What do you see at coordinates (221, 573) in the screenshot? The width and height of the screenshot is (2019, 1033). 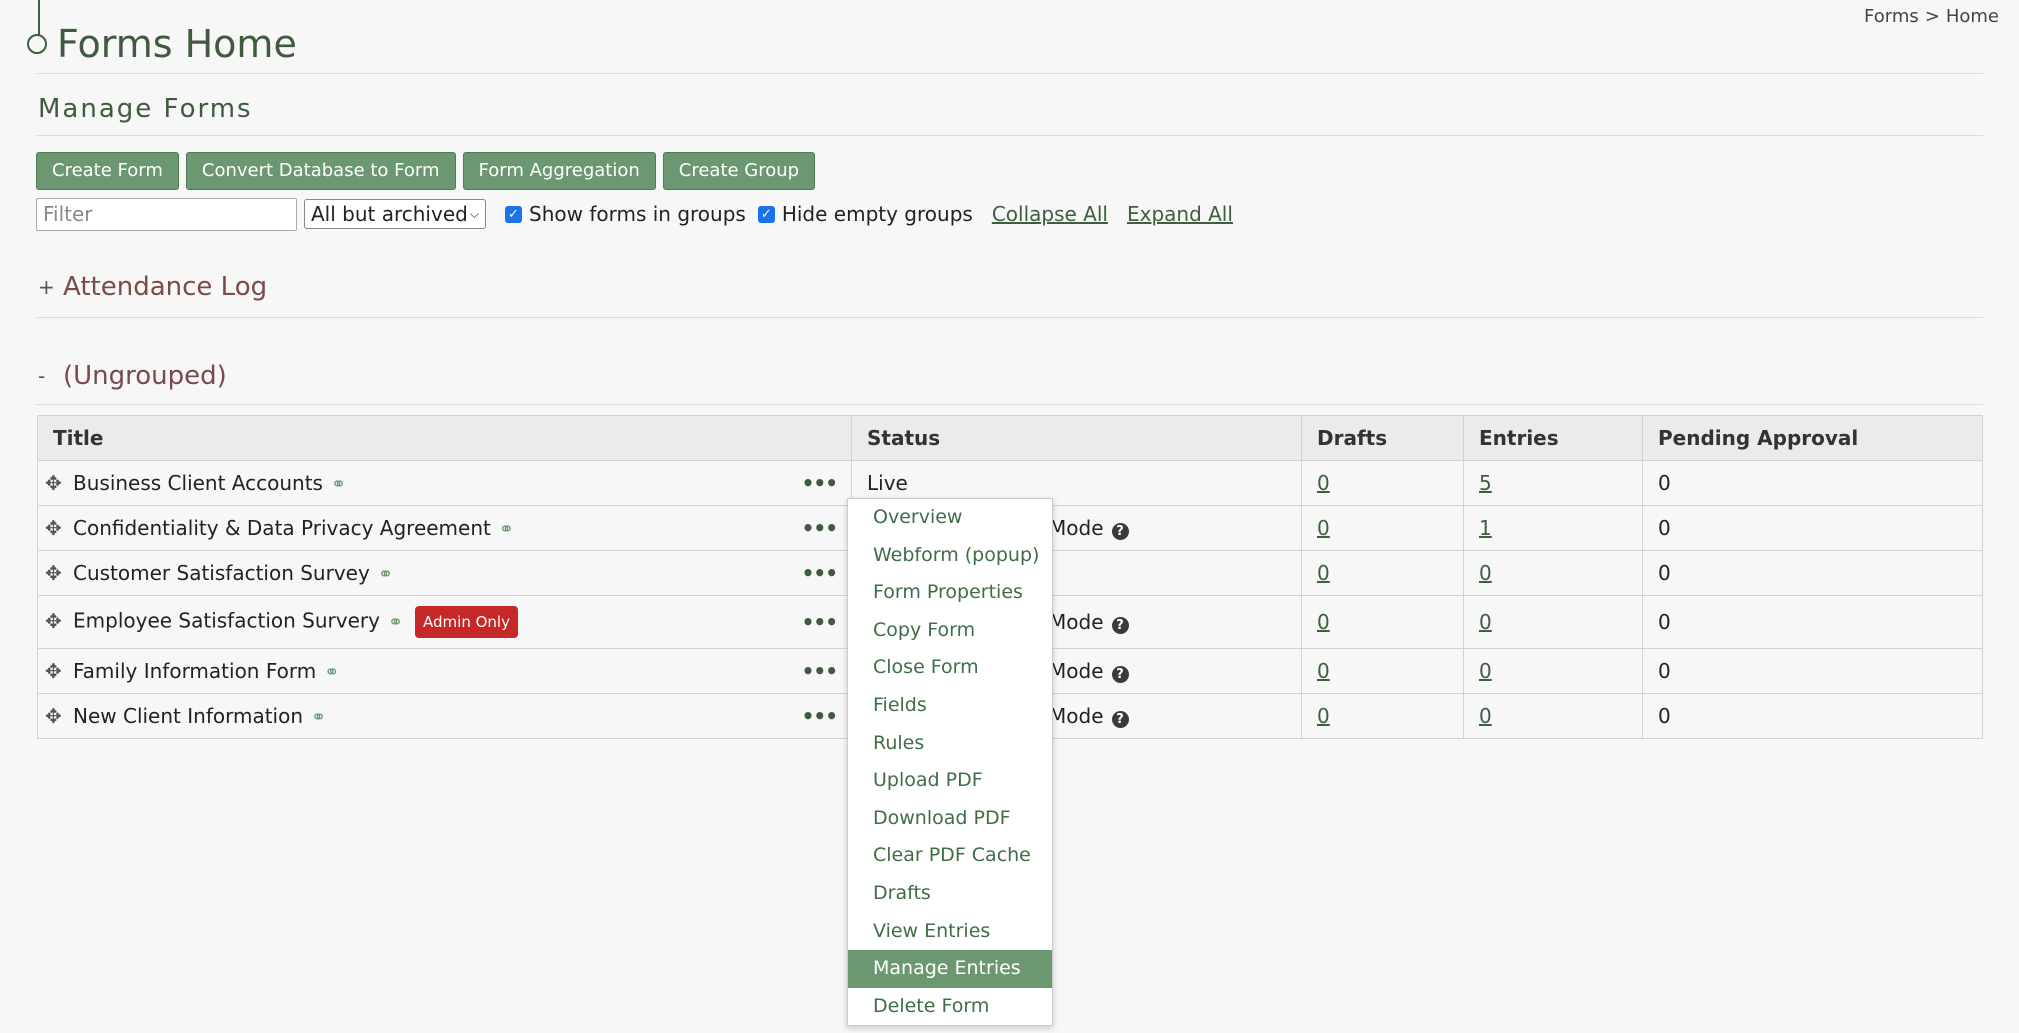 I see `form-title: Customer Satisfaction Survey` at bounding box center [221, 573].